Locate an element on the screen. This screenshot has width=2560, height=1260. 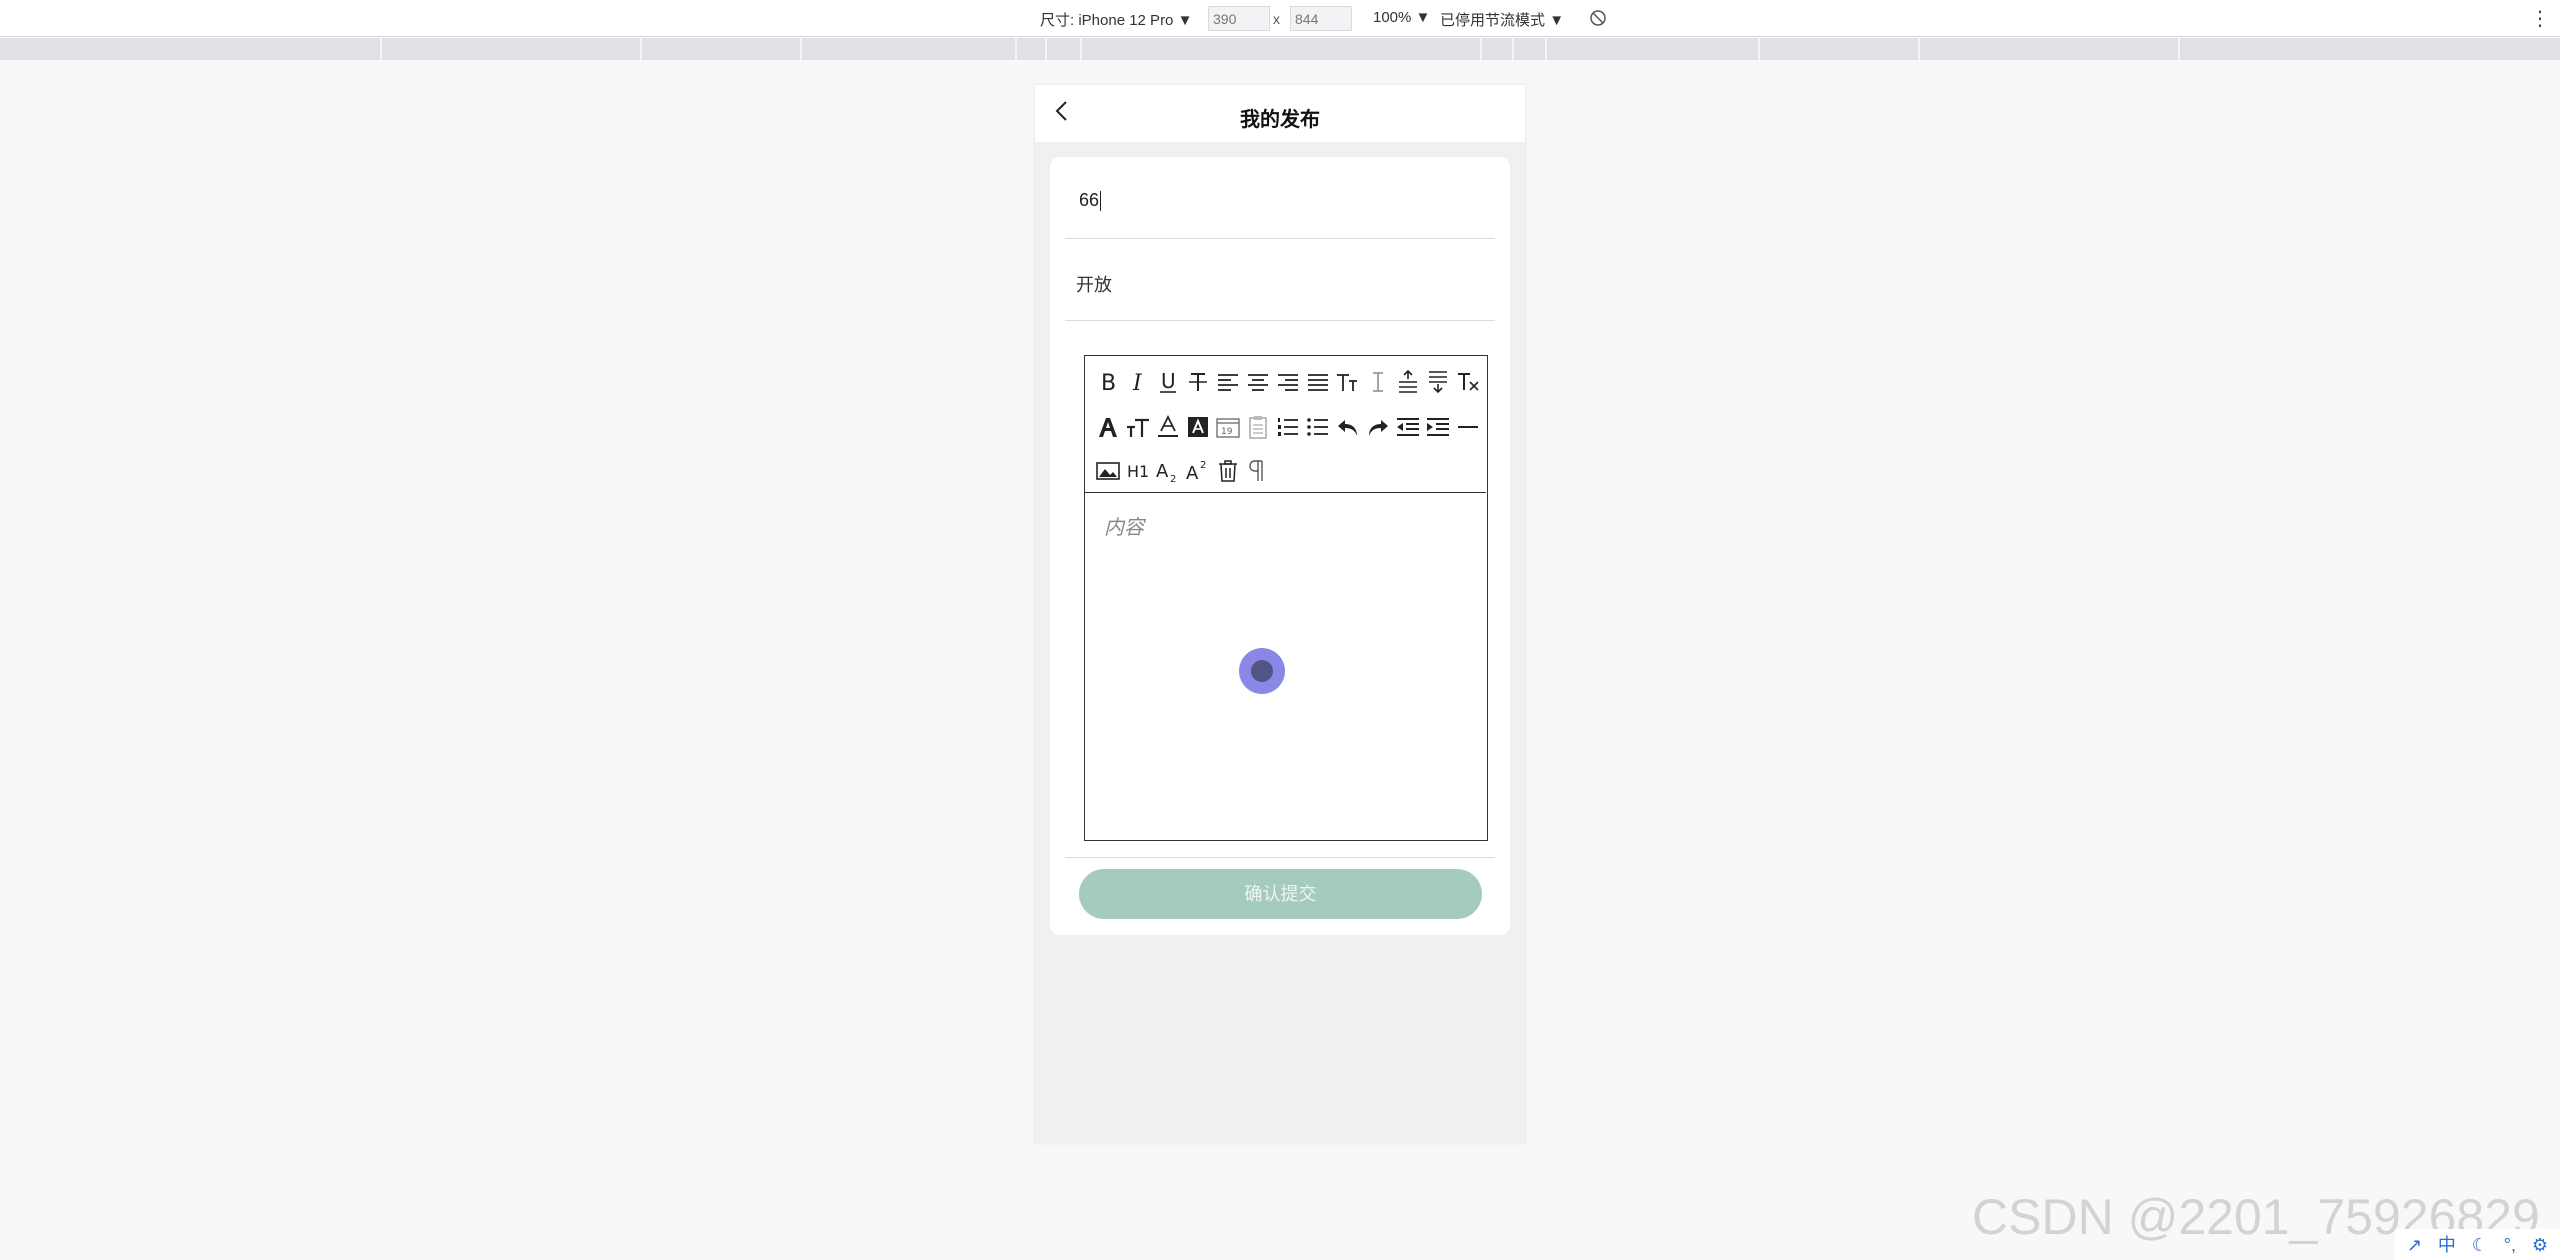
toolbar-row: H1 A2 A2 is located at coordinates (1183, 471).